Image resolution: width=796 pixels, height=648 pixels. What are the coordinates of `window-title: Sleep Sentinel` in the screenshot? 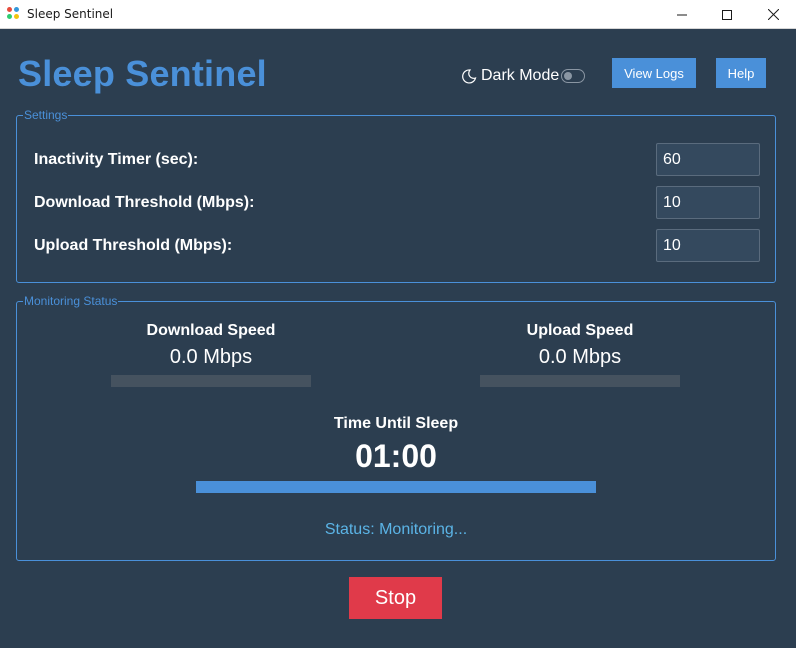 It's located at (70, 14).